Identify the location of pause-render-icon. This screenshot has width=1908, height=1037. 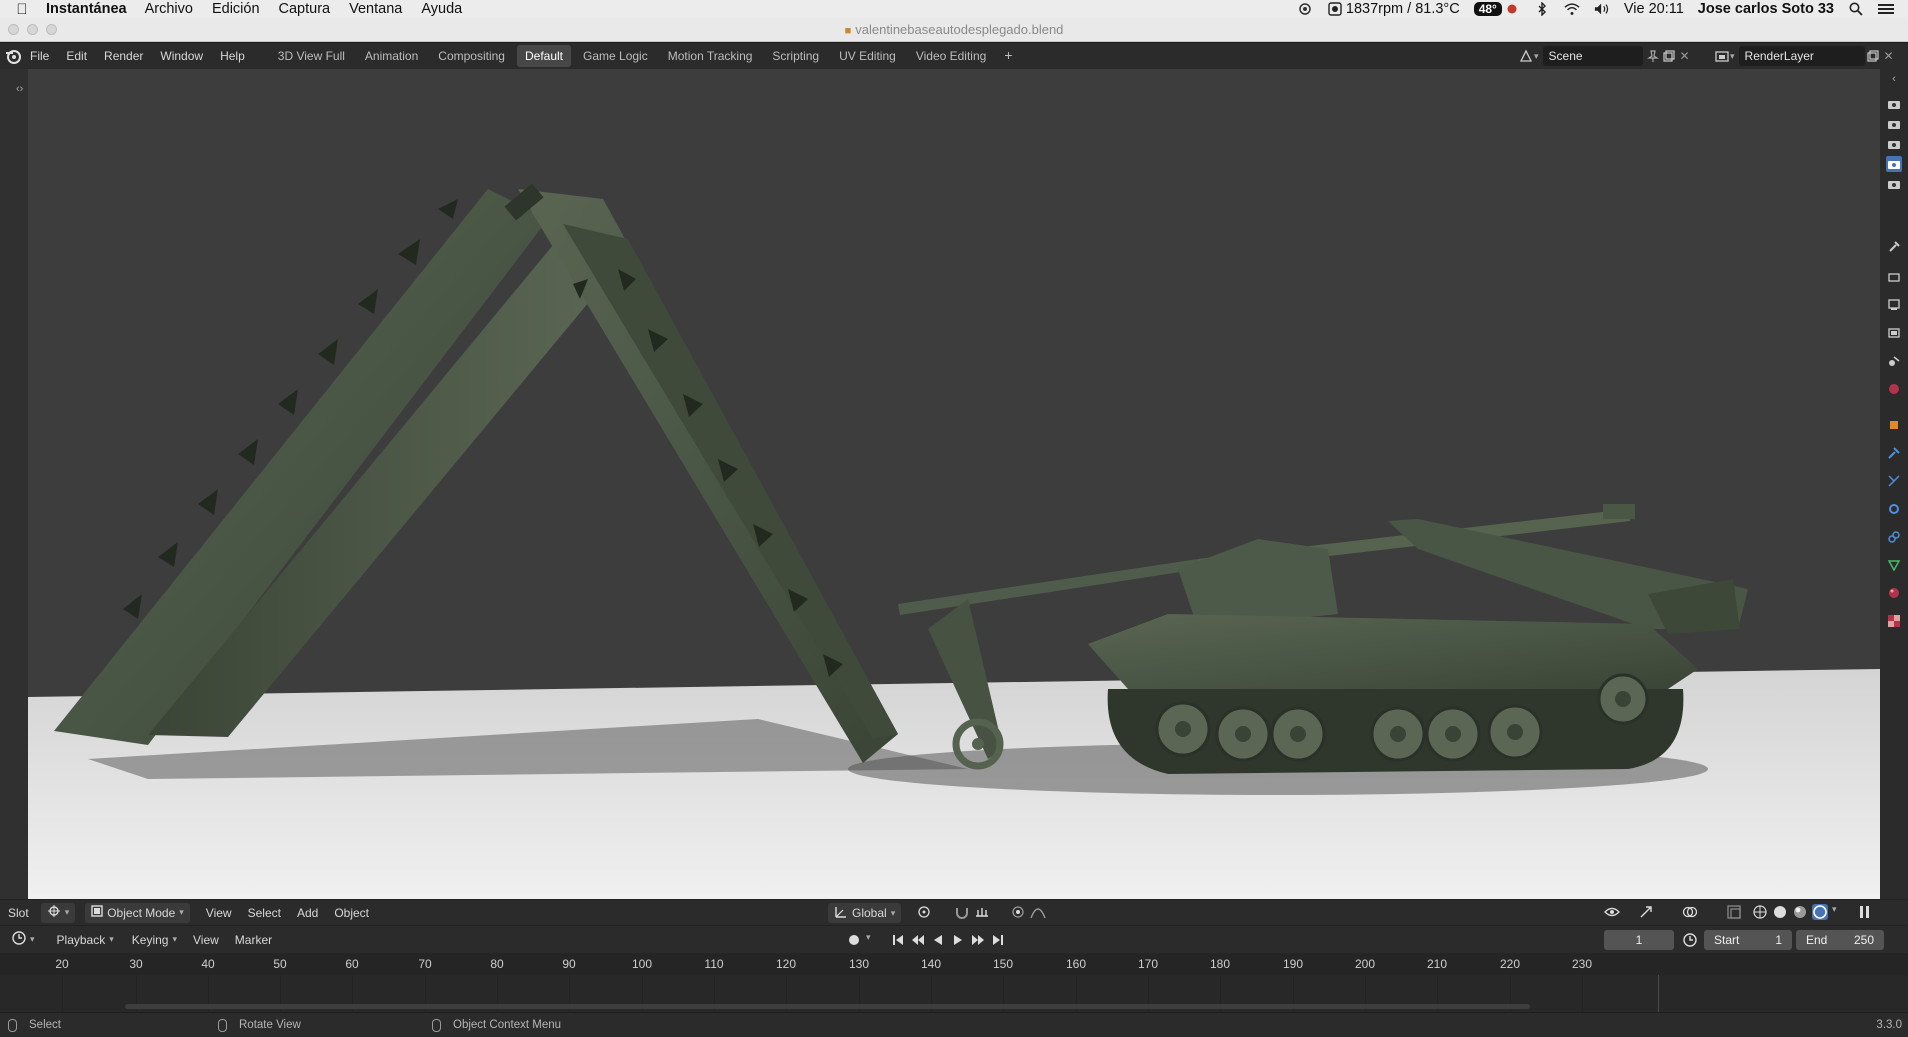
(1864, 912).